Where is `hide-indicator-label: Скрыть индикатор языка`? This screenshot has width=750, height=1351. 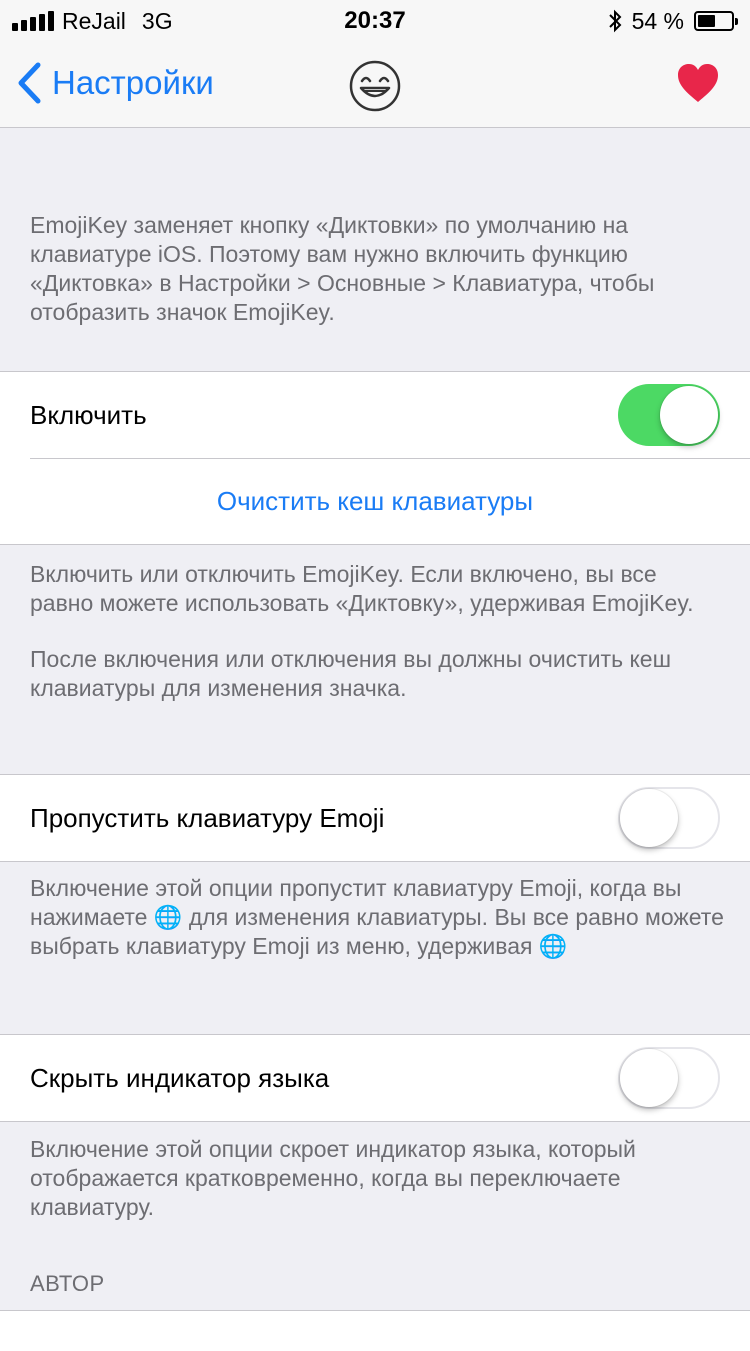 hide-indicator-label: Скрыть индикатор языка is located at coordinates (180, 1077).